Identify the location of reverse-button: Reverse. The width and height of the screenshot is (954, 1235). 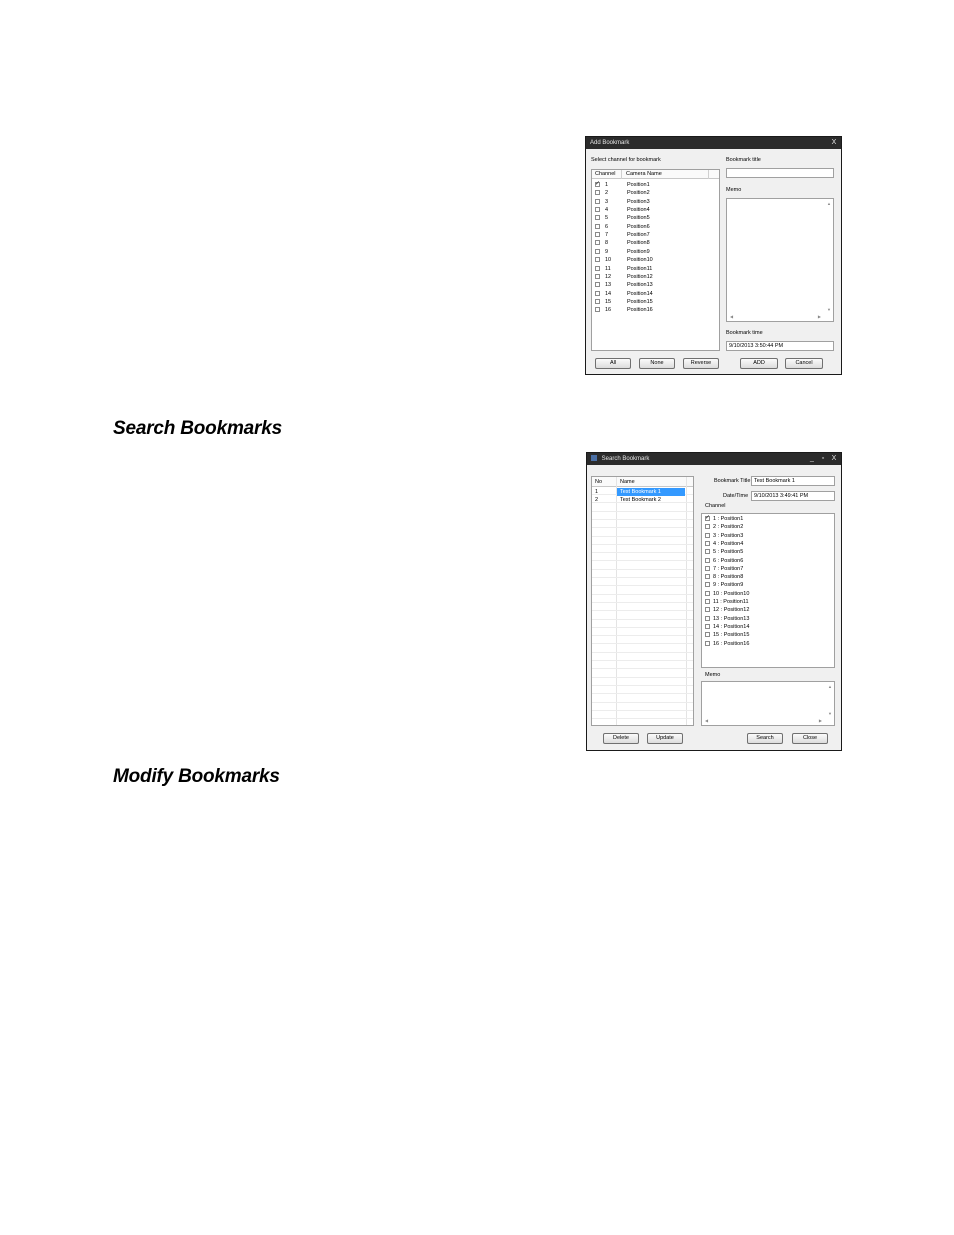
(701, 363).